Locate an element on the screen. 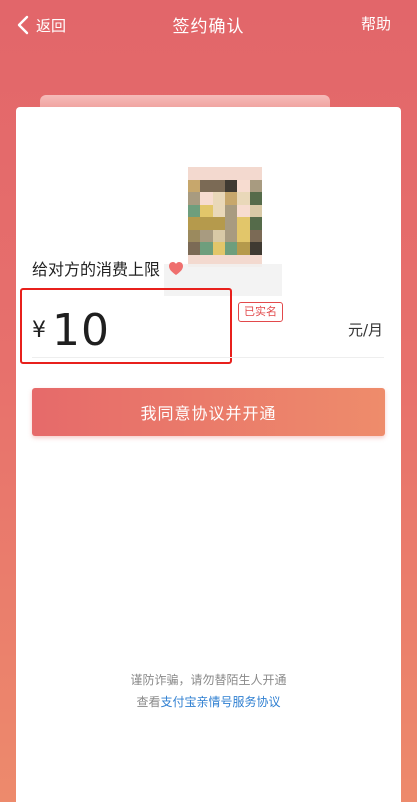 The height and width of the screenshot is (802, 417). limit-label: 给对方的消费上限 is located at coordinates (96, 269).